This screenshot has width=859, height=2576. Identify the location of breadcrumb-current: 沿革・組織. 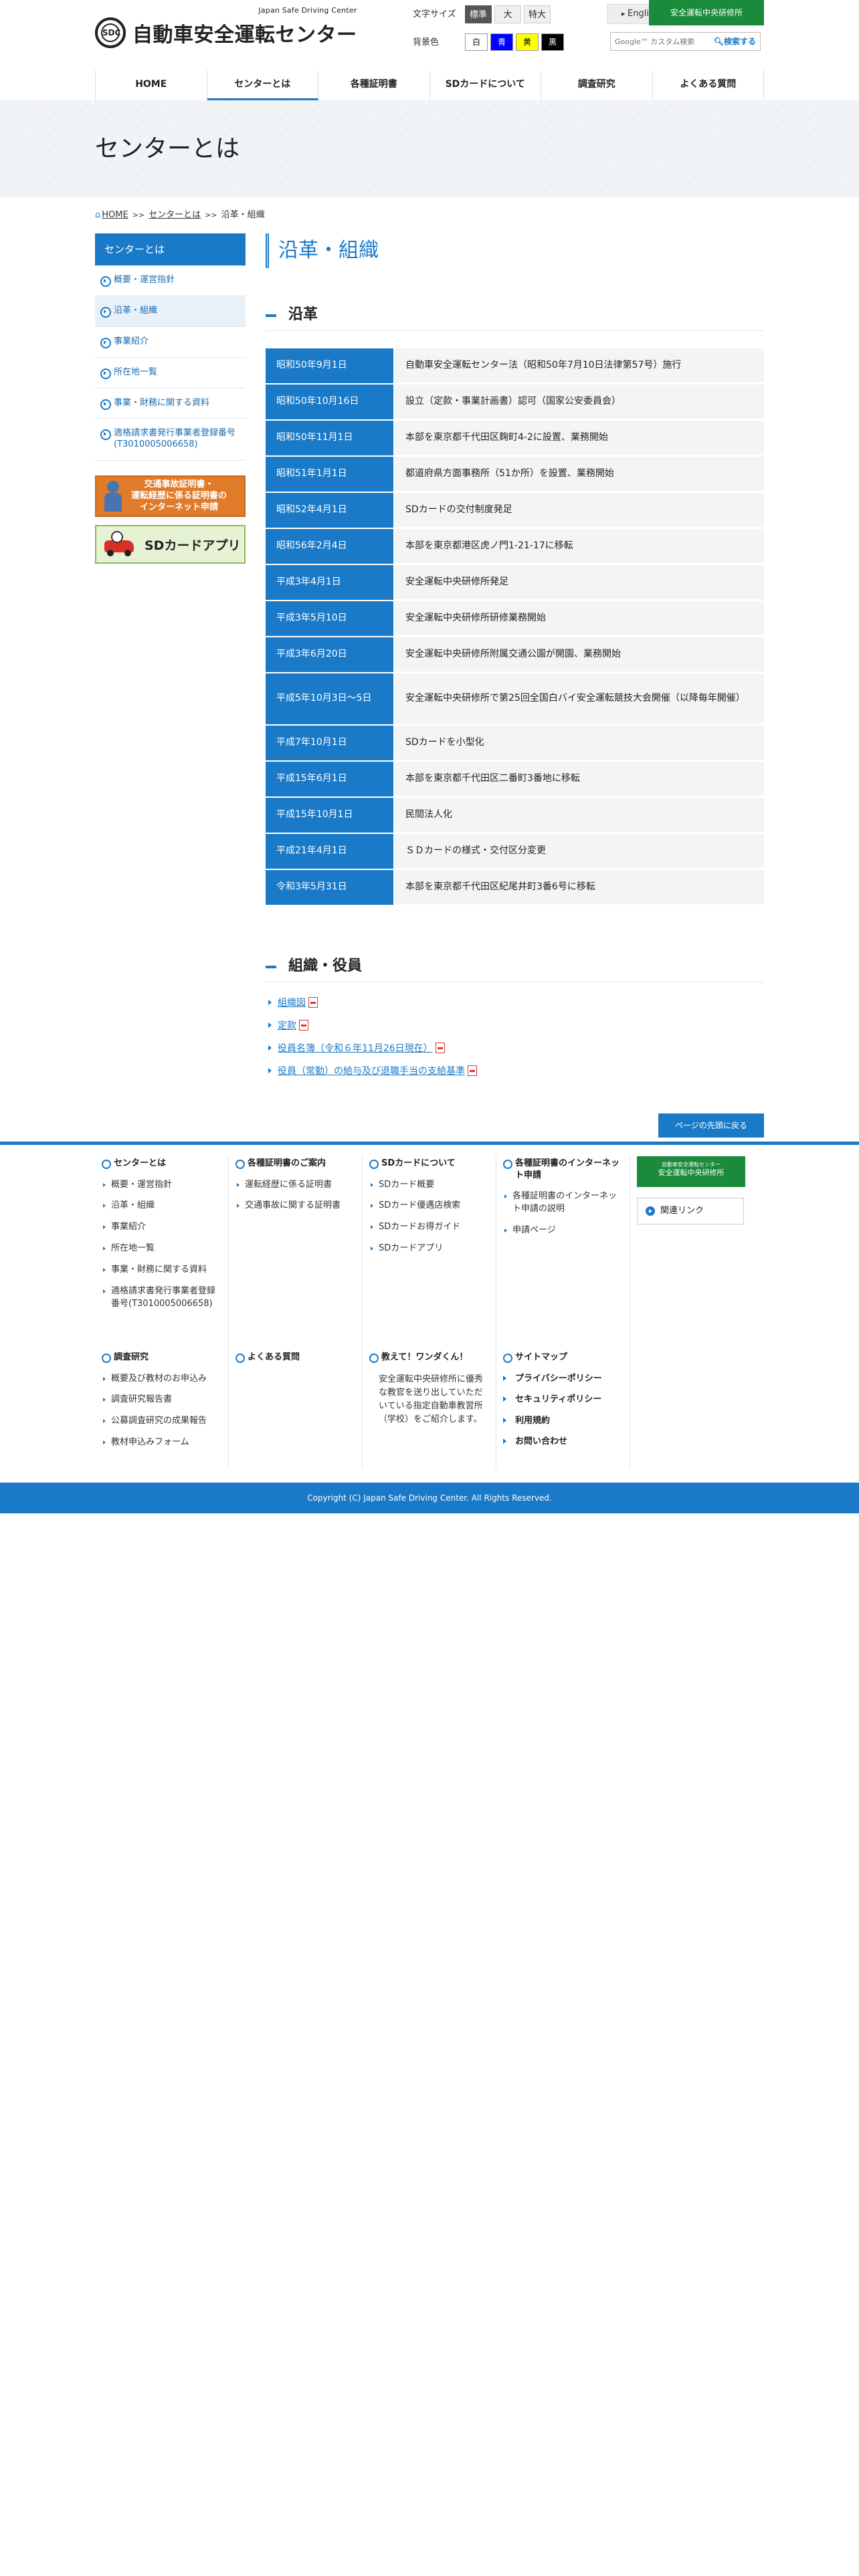
(243, 215).